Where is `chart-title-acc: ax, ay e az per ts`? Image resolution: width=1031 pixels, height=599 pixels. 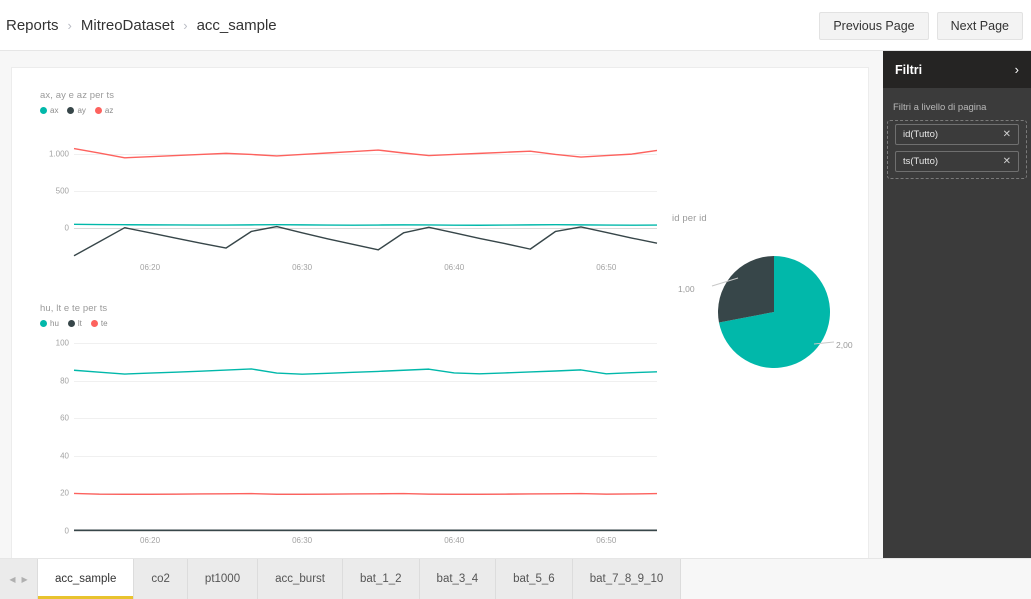
chart-title-acc: ax, ay e az per ts is located at coordinates (77, 95).